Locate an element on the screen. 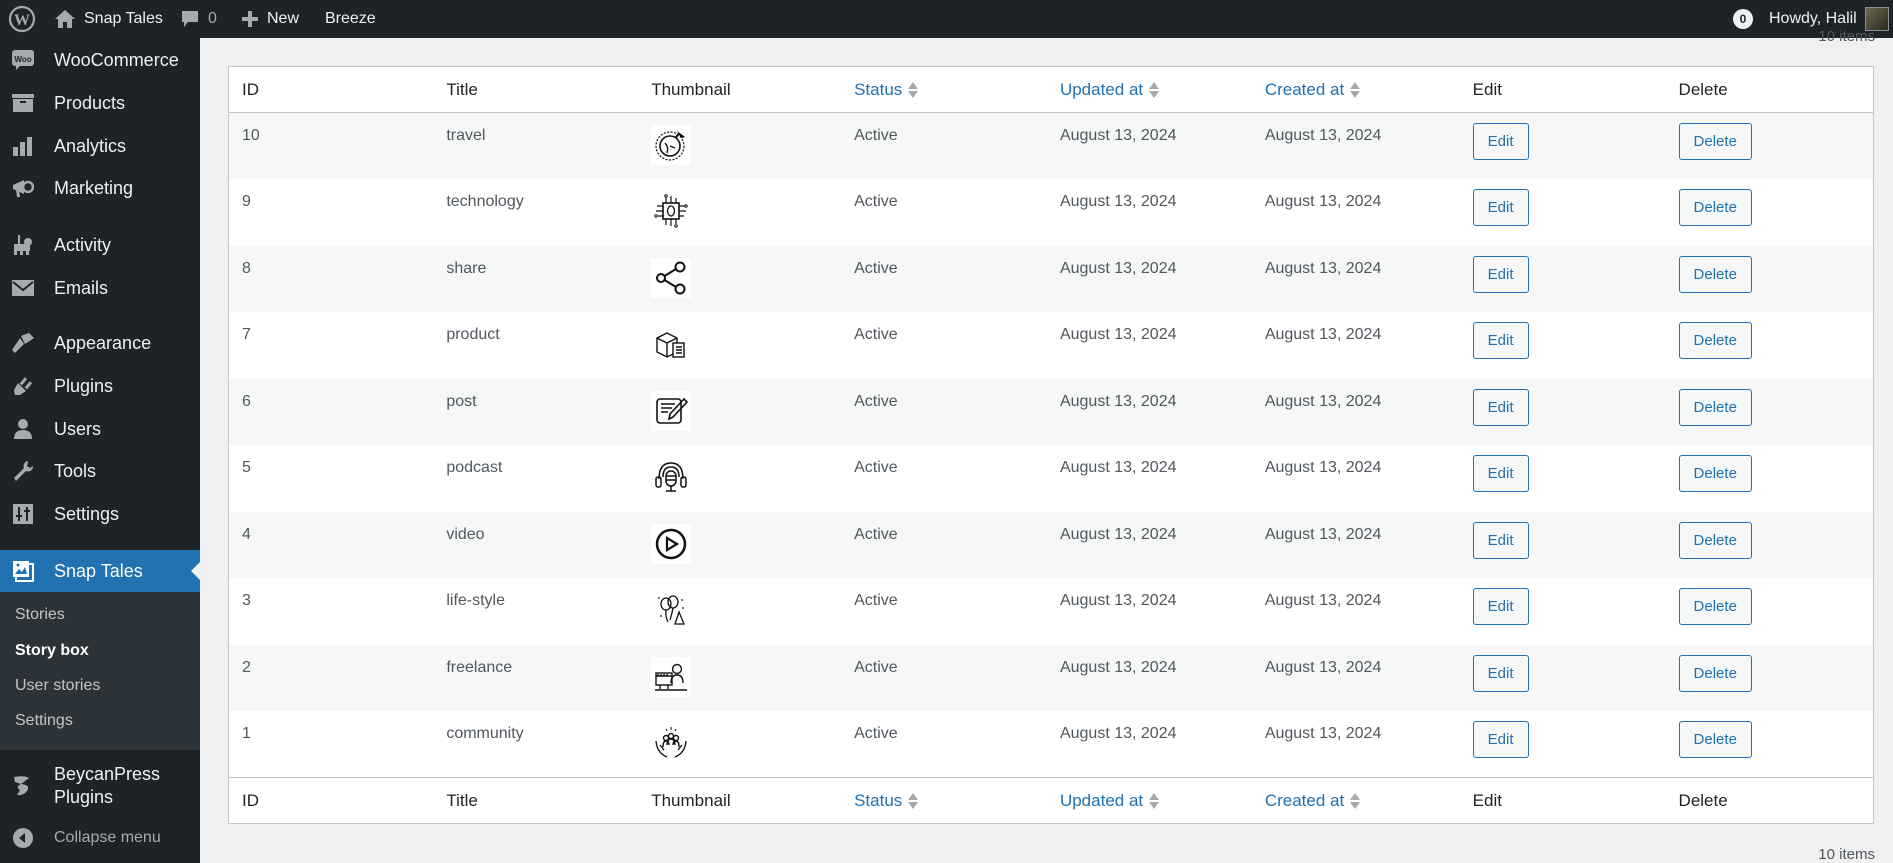  cell-title: video is located at coordinates (465, 534).